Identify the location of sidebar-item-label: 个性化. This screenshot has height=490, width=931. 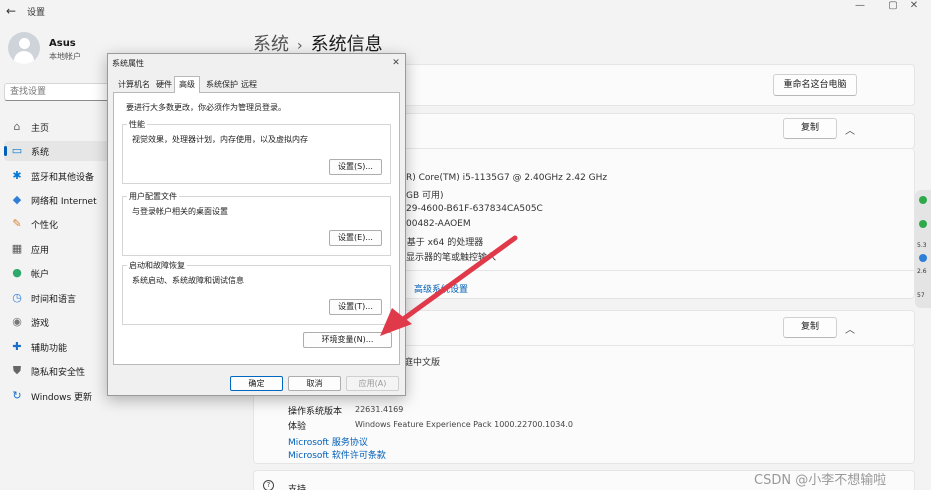
(45, 226).